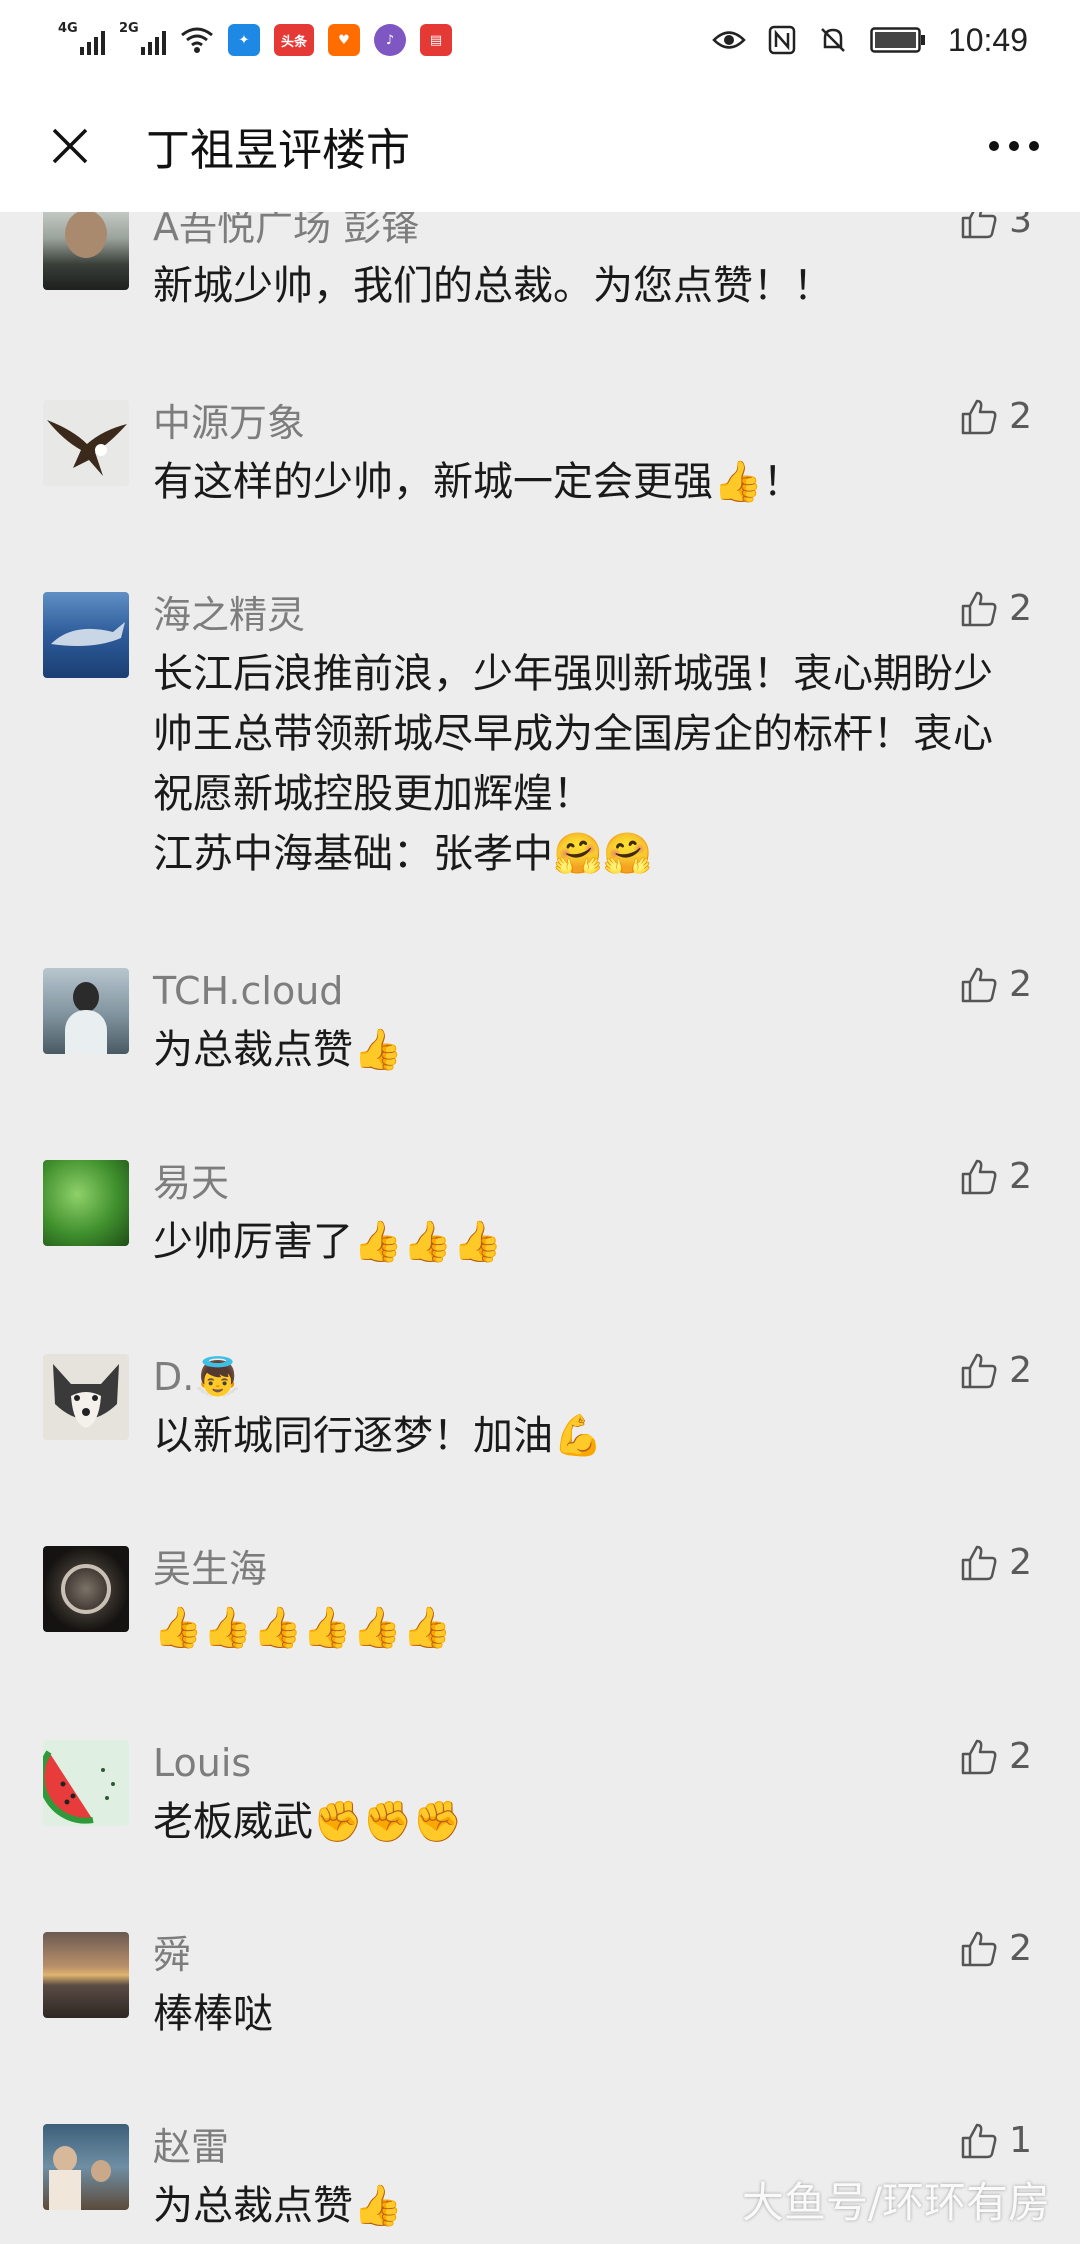 The image size is (1080, 2244). What do you see at coordinates (540, 1233) in the screenshot?
I see `comment-item: 易天 少帅厉害了👍👍👍 2` at bounding box center [540, 1233].